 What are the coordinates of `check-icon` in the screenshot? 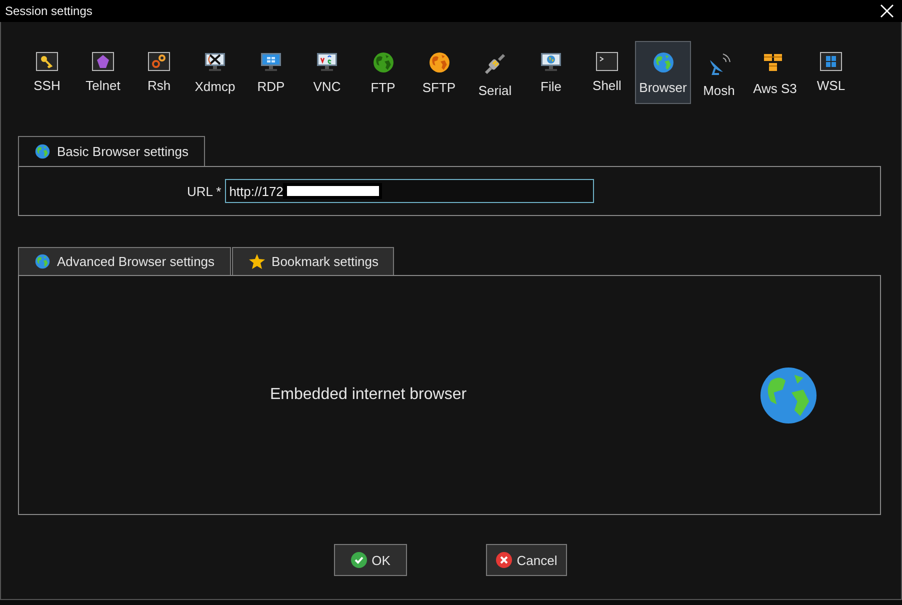 It's located at (358, 560).